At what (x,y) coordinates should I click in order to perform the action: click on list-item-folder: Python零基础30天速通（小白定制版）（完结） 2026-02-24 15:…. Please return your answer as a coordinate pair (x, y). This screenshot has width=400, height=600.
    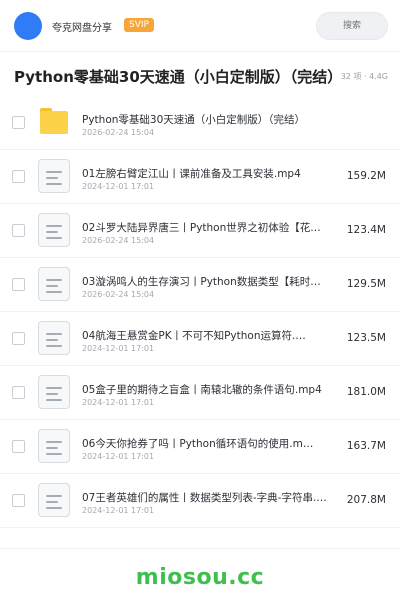
    Looking at the image, I should click on (200, 123).